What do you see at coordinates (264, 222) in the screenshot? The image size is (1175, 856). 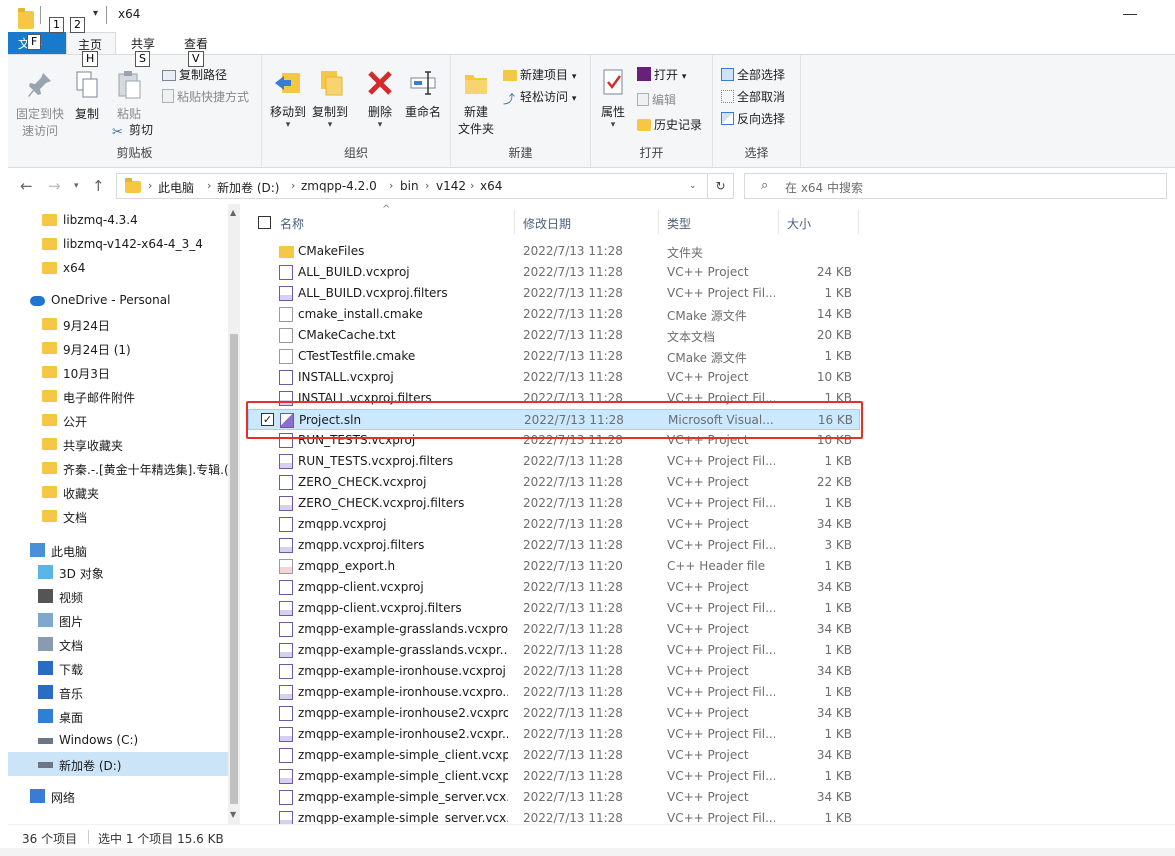 I see `select-all-checkbox` at bounding box center [264, 222].